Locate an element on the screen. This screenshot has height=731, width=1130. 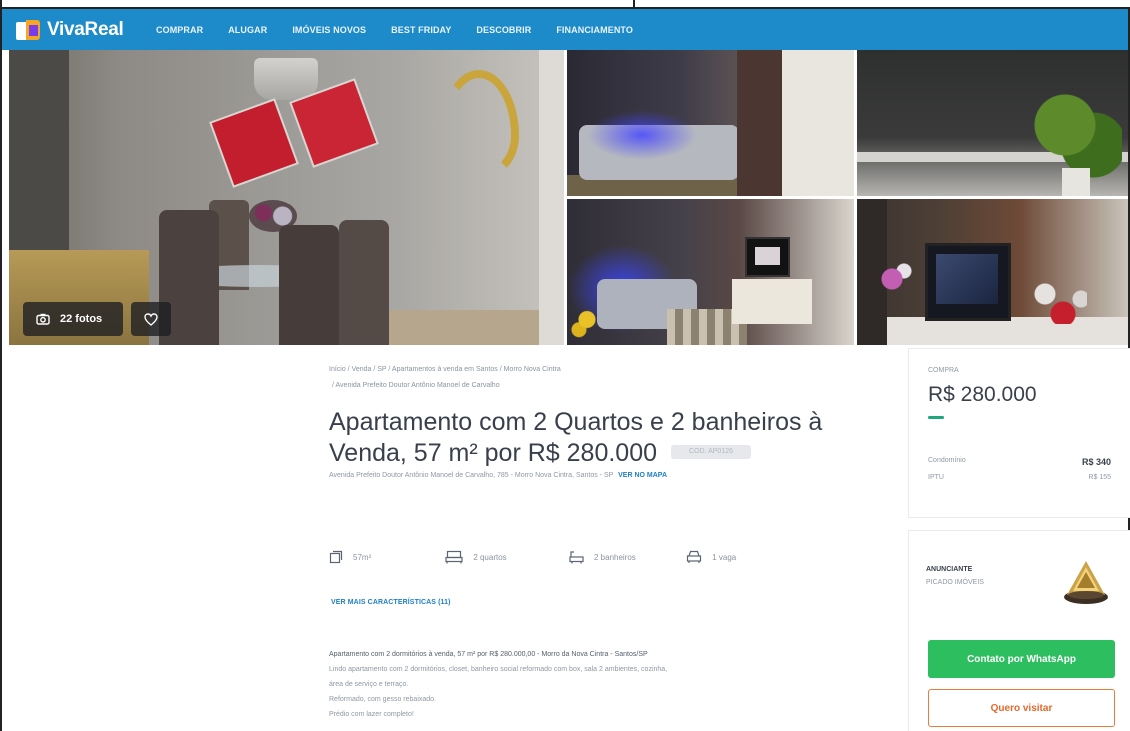
nav-best-friday: BEST FRIDAY is located at coordinates (421, 30).